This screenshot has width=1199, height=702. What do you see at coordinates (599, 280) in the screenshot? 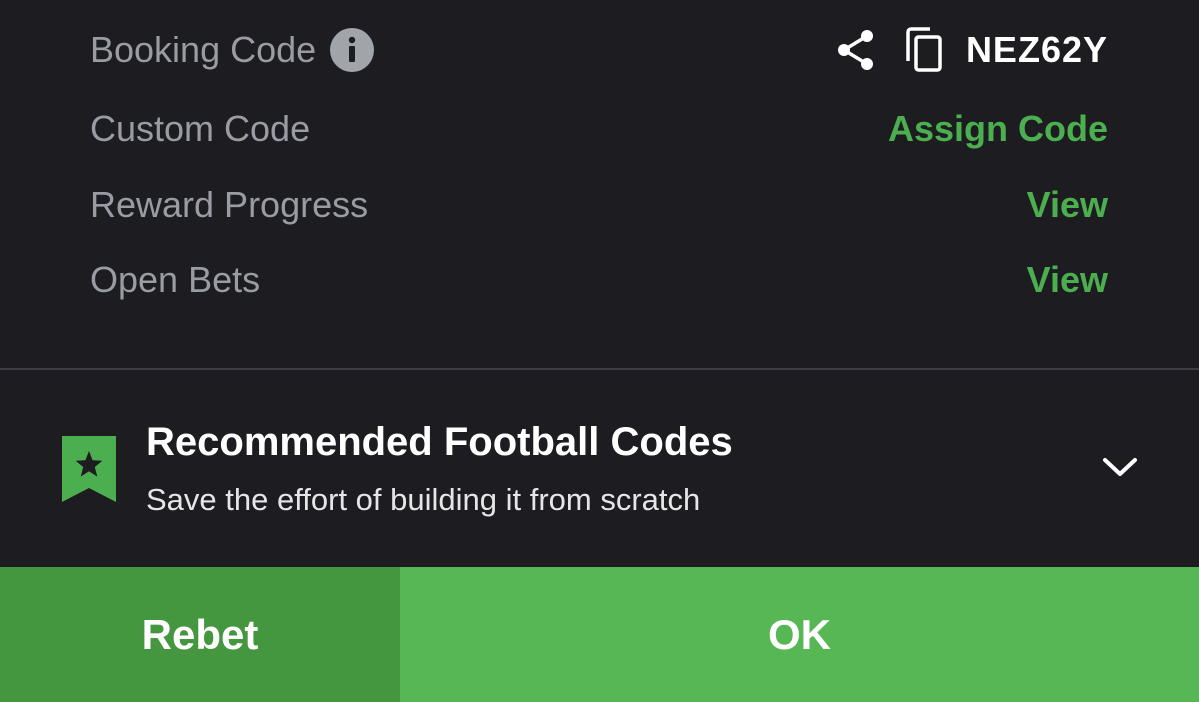
I see `open-bets-row: Open Bets View` at bounding box center [599, 280].